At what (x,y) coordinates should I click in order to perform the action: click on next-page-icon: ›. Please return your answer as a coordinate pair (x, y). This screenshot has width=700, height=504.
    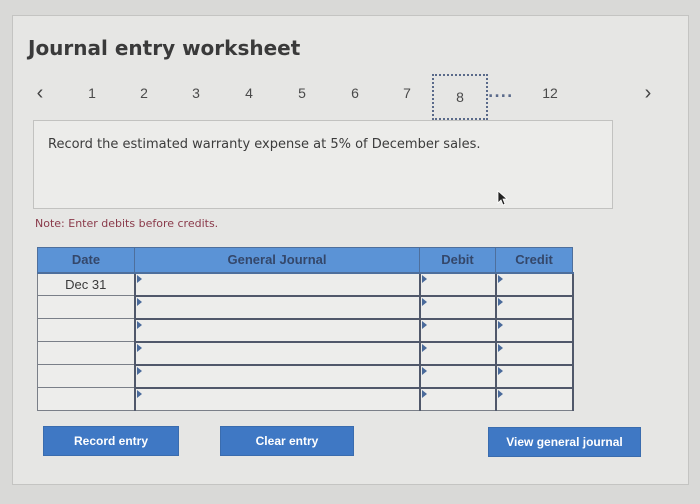
    Looking at the image, I should click on (648, 93).